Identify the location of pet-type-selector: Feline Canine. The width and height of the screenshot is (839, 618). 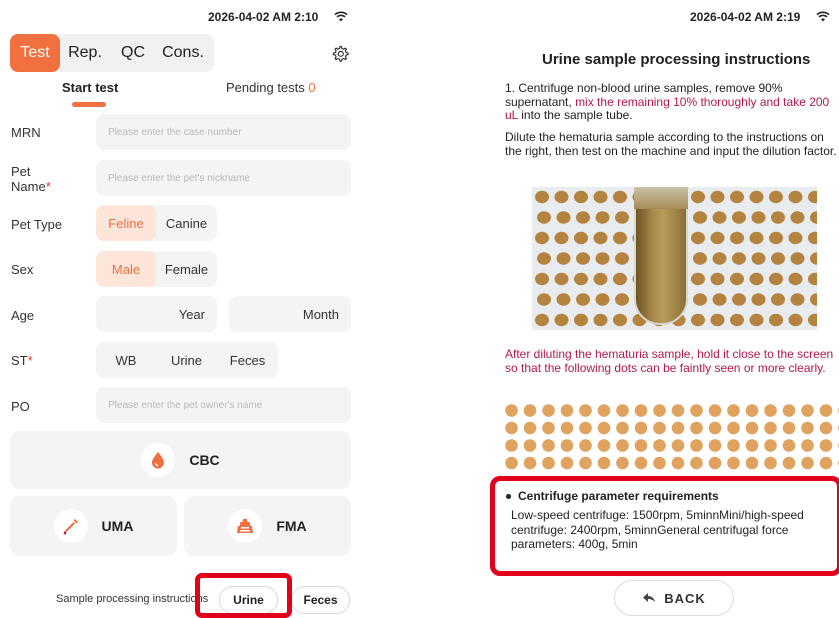
(156, 223).